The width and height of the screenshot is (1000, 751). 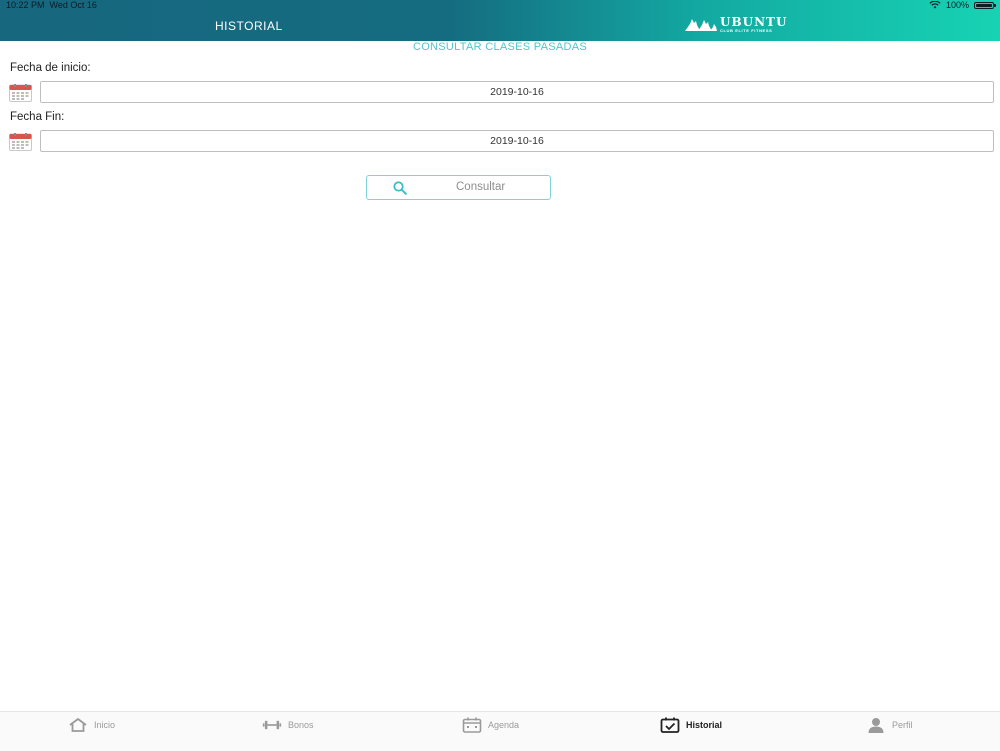 What do you see at coordinates (50, 68) in the screenshot?
I see `start-date-label: Fecha de inicio:` at bounding box center [50, 68].